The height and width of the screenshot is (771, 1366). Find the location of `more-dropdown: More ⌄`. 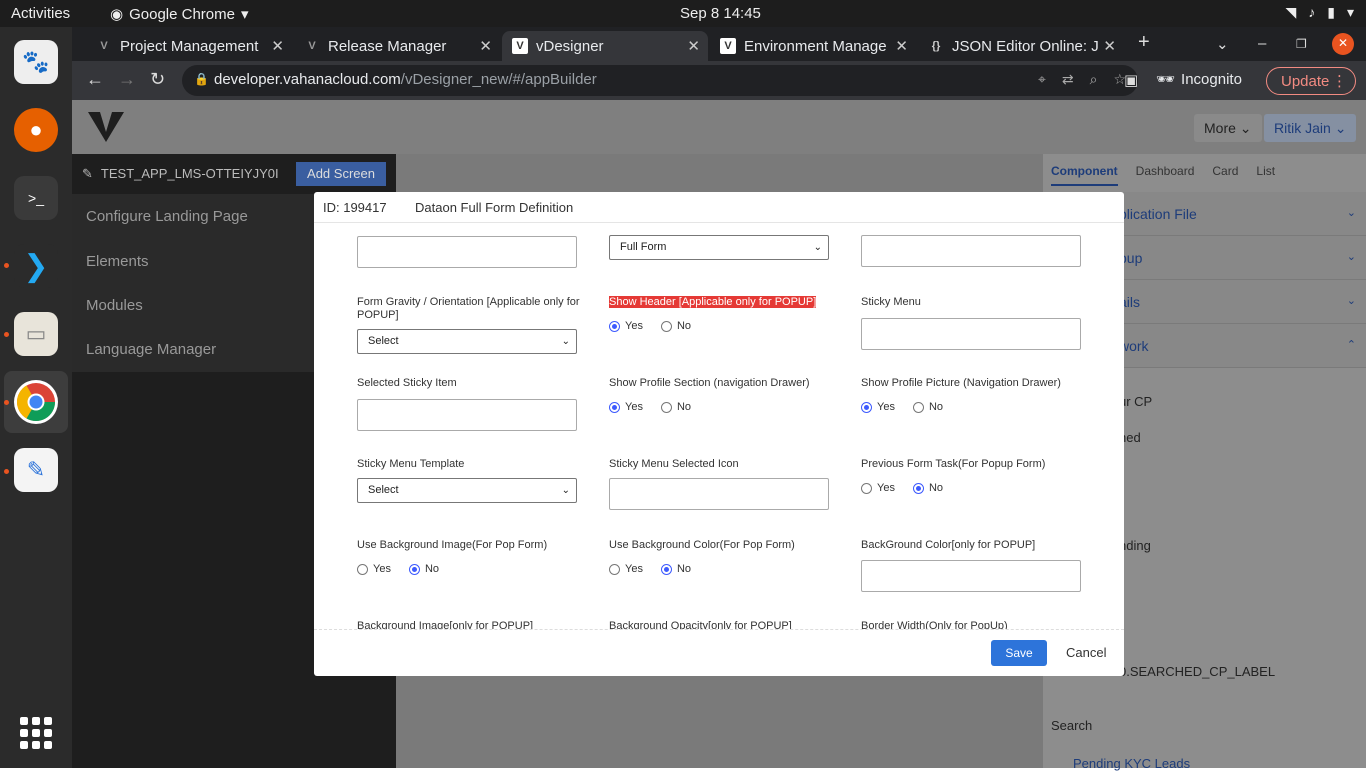

more-dropdown: More ⌄ is located at coordinates (1228, 128).